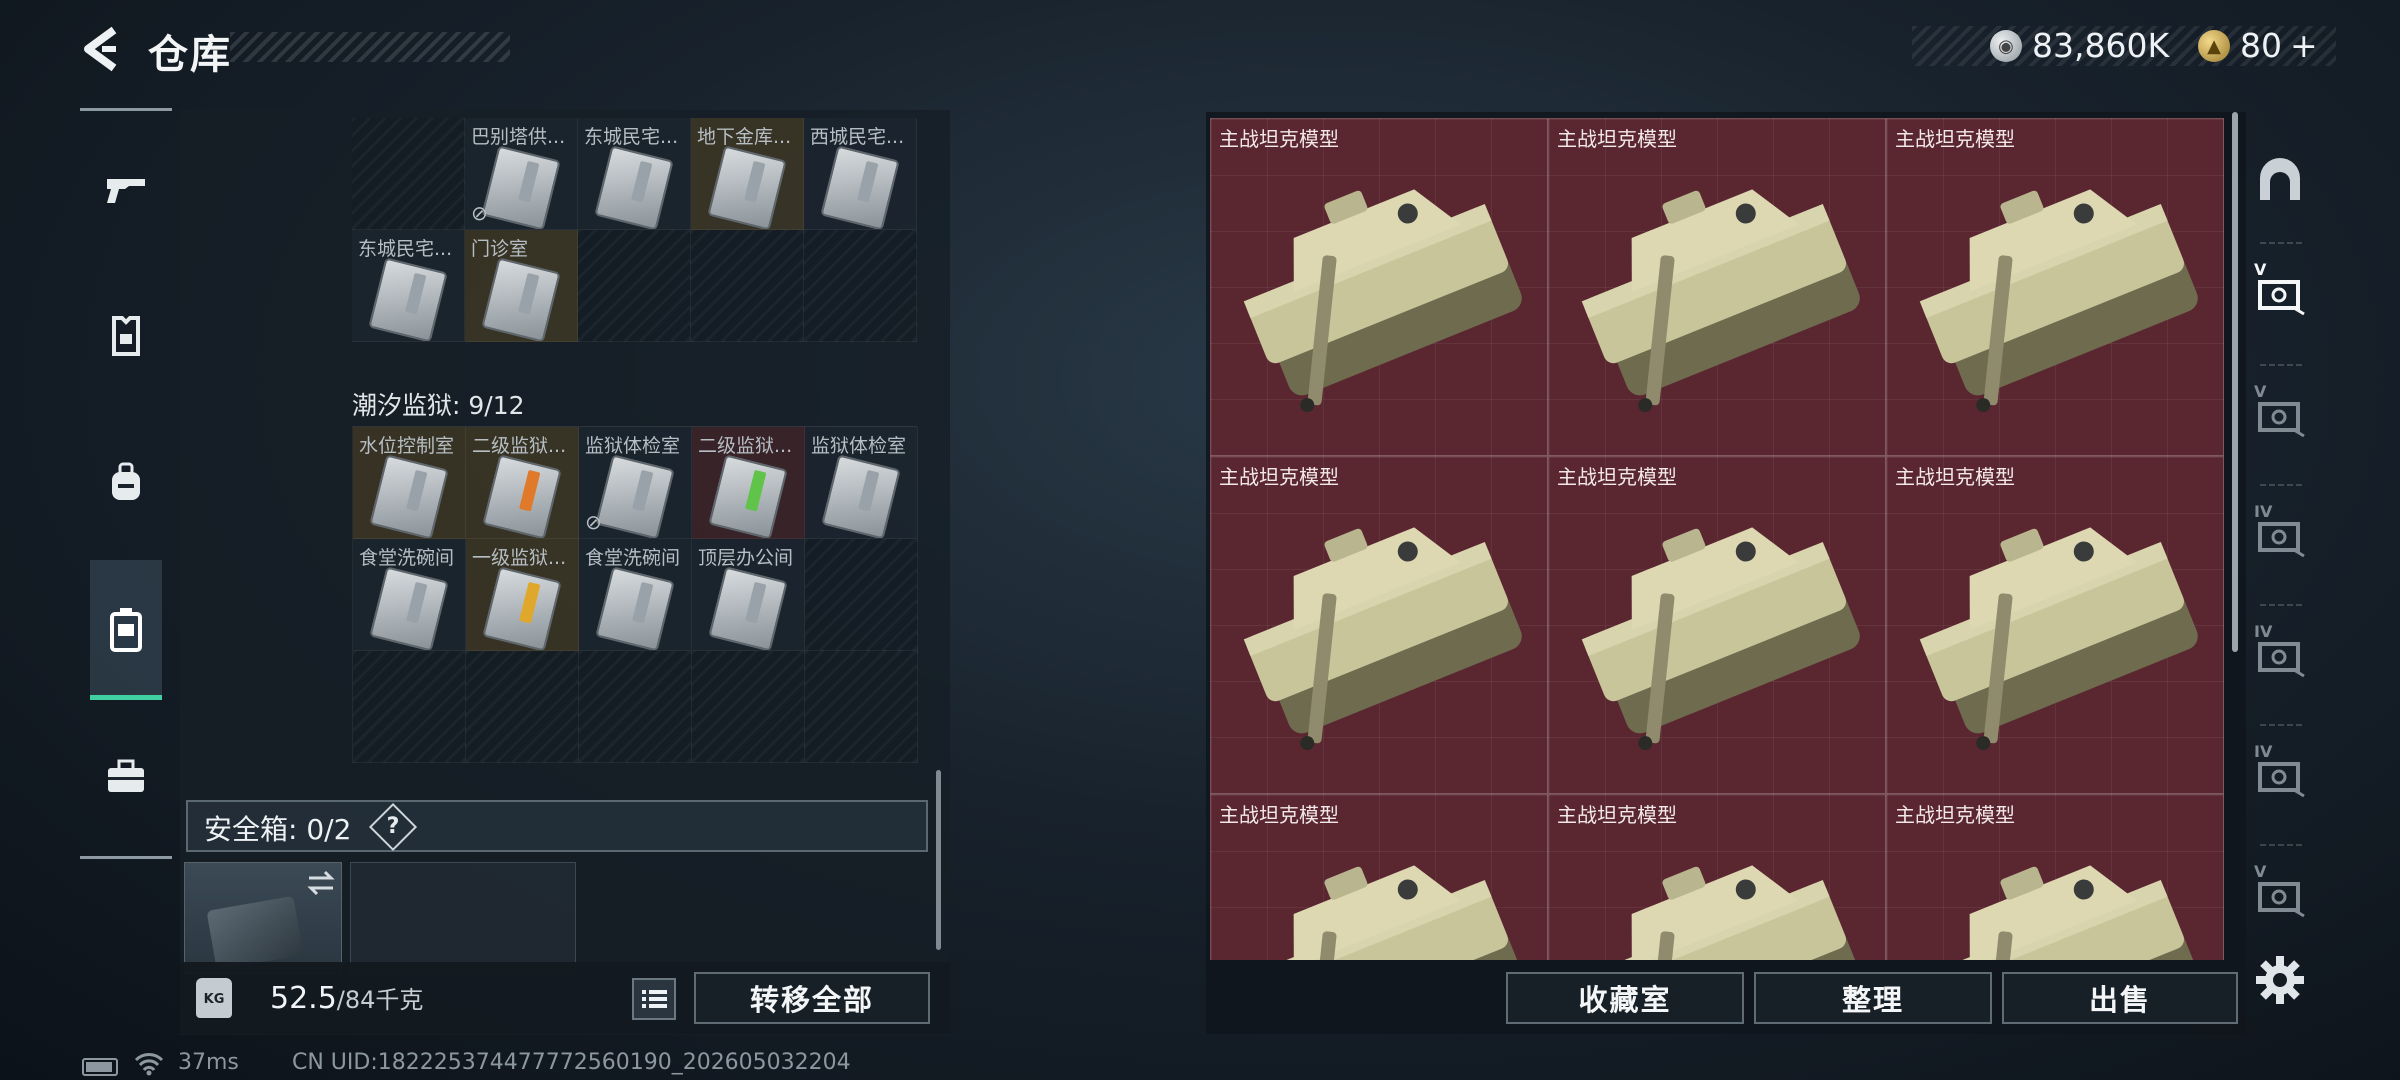 The width and height of the screenshot is (2400, 1080). I want to click on armor-vest-icon, so click(126, 336).